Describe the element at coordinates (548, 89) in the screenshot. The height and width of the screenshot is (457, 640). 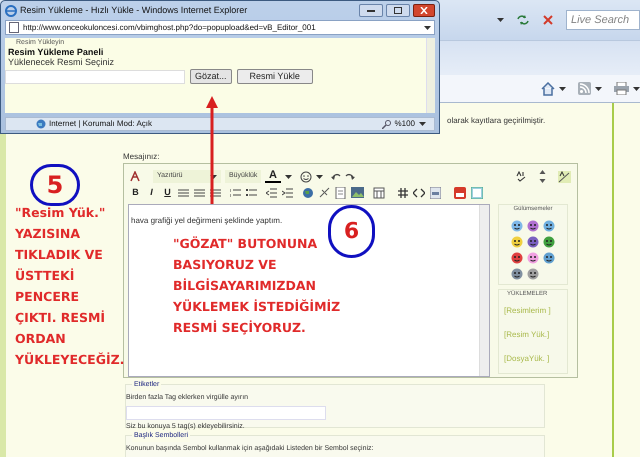
I see `home-icon` at that location.